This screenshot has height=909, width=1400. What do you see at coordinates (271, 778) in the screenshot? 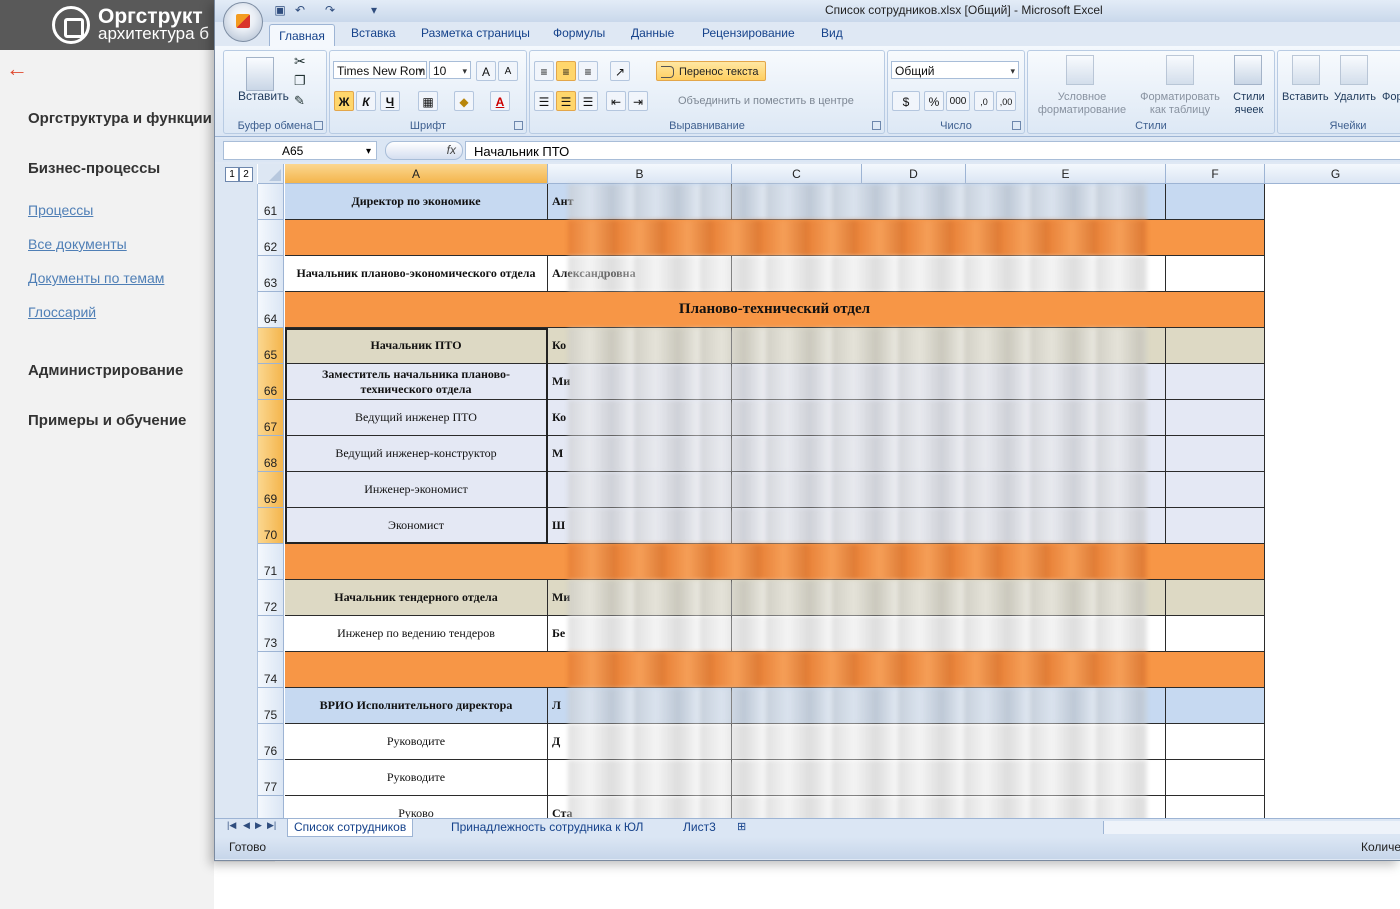
I see `row-header: 77` at bounding box center [271, 778].